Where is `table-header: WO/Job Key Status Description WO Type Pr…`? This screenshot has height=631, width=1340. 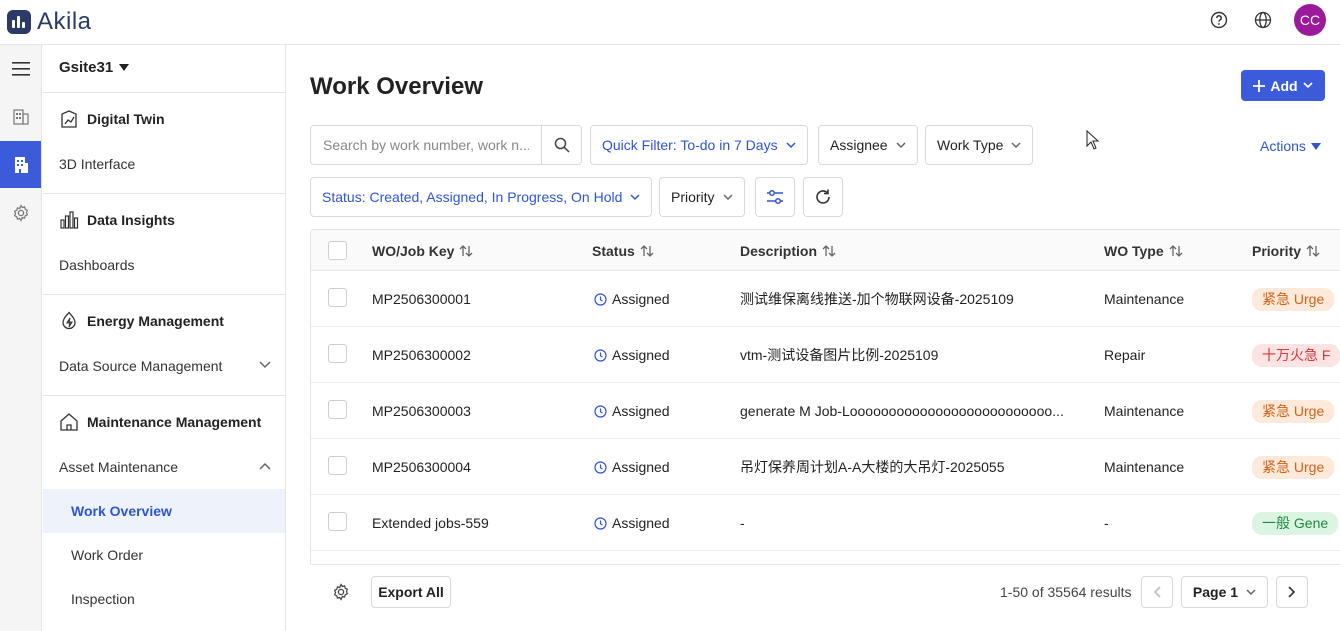
table-header: WO/Job Key Status Description WO Type Pr… is located at coordinates (825, 250).